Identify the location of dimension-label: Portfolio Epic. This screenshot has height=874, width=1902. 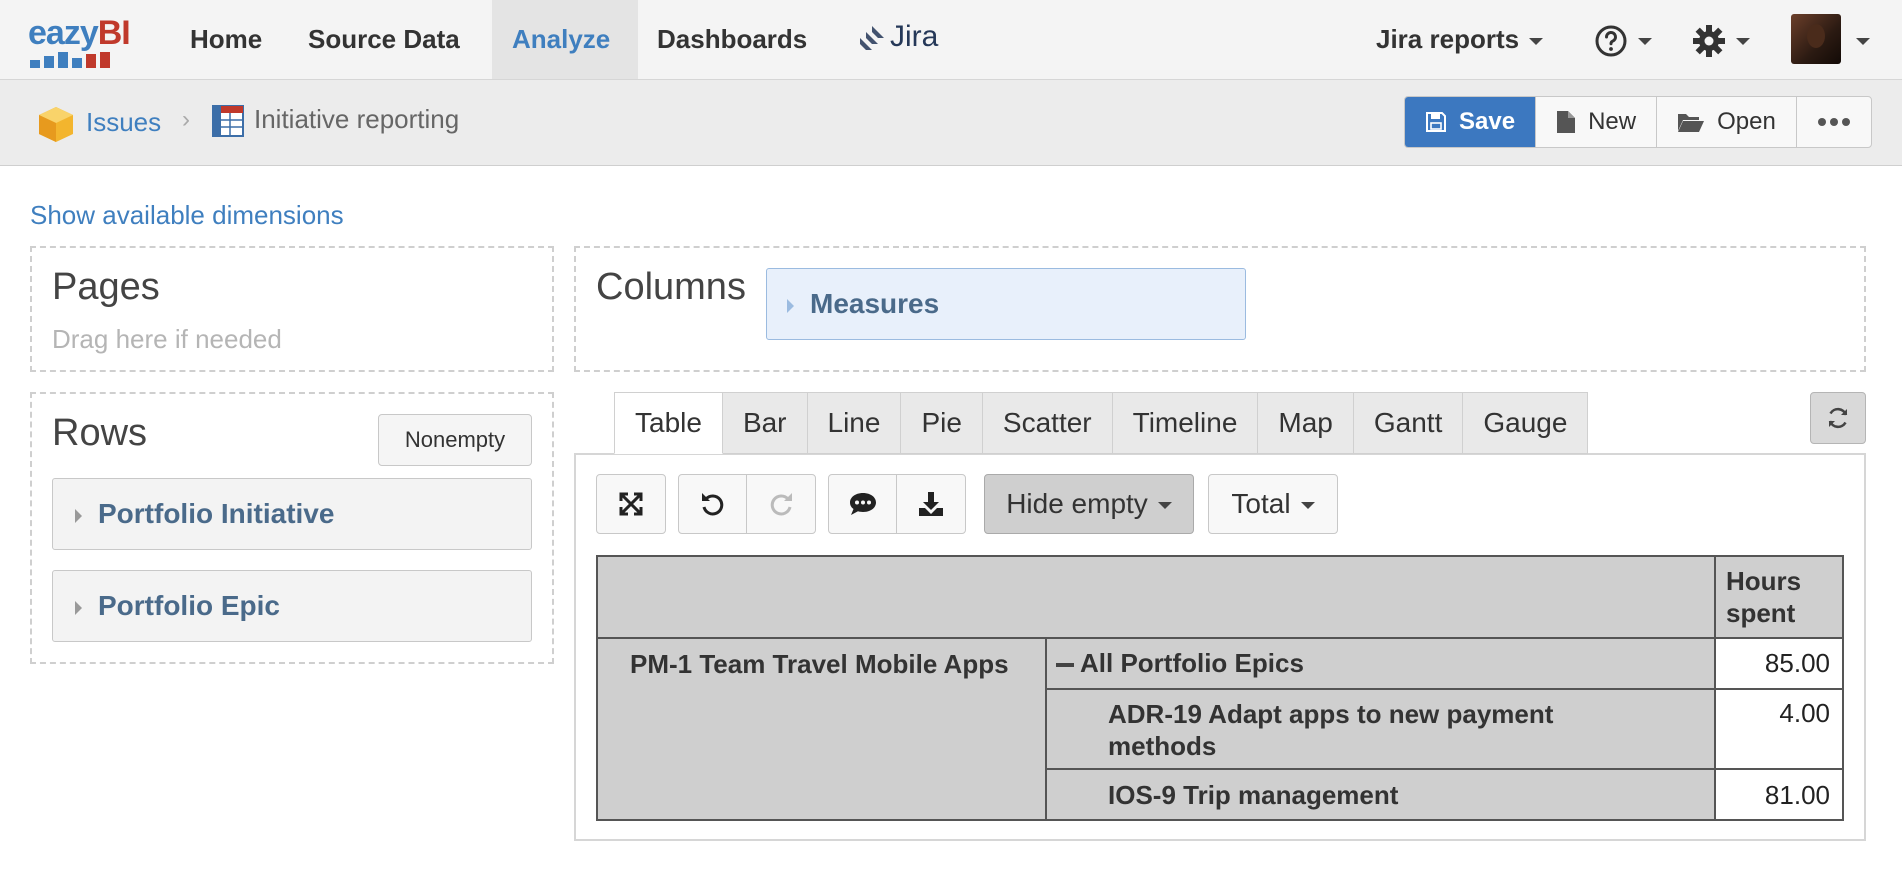
(189, 605).